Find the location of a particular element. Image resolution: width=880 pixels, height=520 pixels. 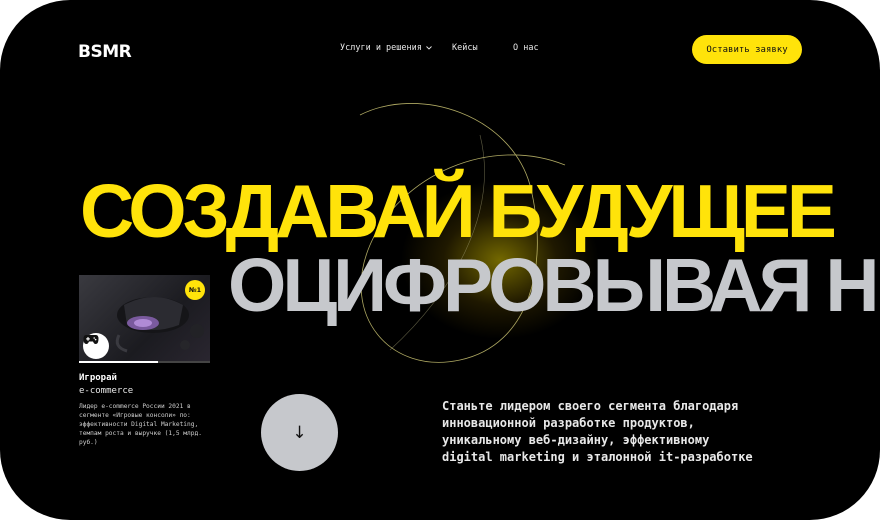

gamepad-icon is located at coordinates (96, 346).